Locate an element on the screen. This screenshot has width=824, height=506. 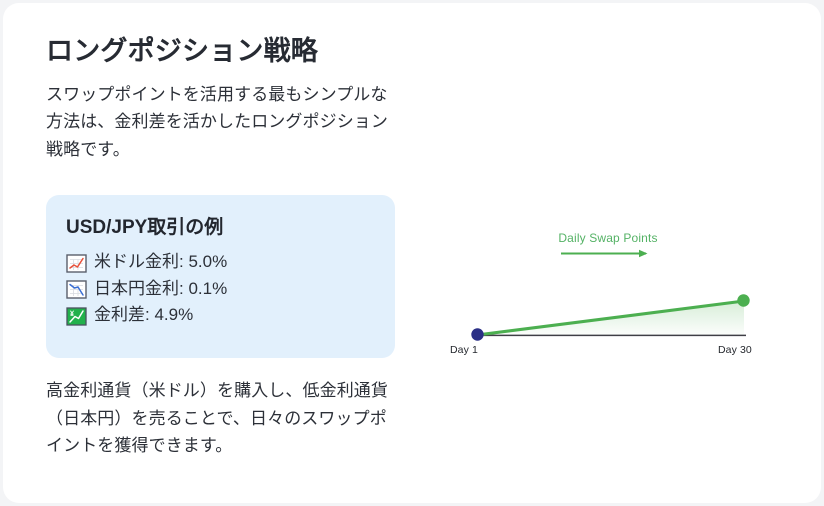
rate-item-label: 日本円金利: 0.1% is located at coordinates (161, 288).